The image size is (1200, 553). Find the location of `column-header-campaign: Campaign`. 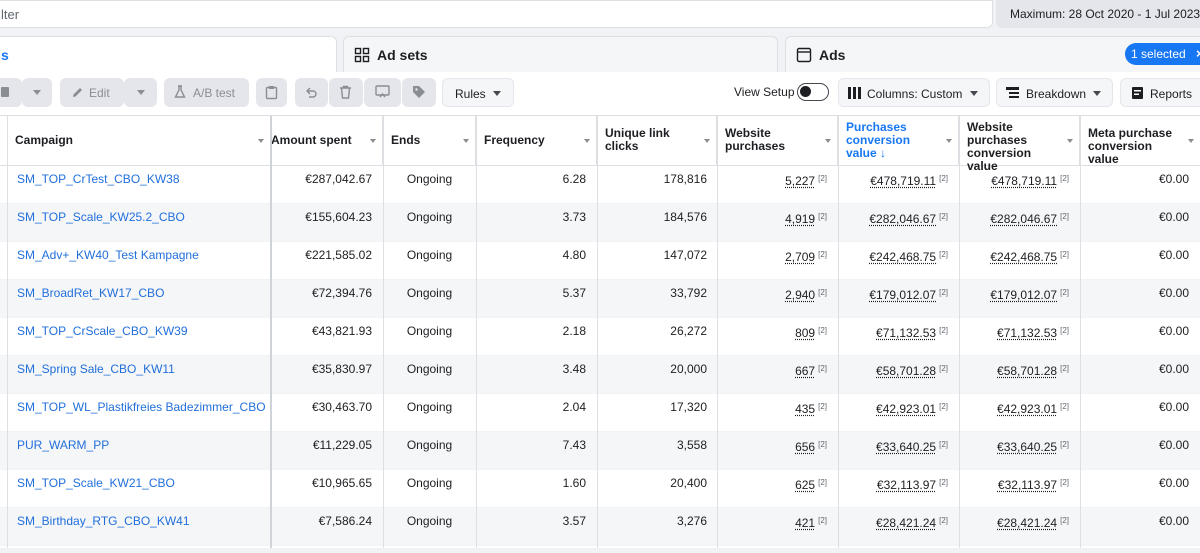

column-header-campaign: Campaign is located at coordinates (139, 141).